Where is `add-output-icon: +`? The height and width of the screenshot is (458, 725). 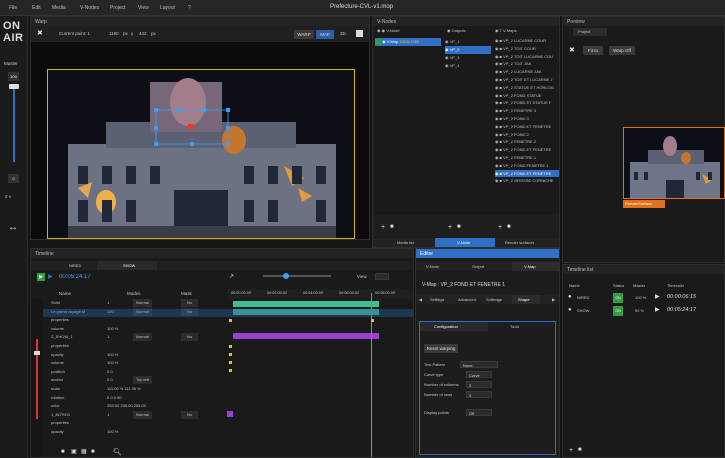 add-output-icon: + is located at coordinates (450, 227).